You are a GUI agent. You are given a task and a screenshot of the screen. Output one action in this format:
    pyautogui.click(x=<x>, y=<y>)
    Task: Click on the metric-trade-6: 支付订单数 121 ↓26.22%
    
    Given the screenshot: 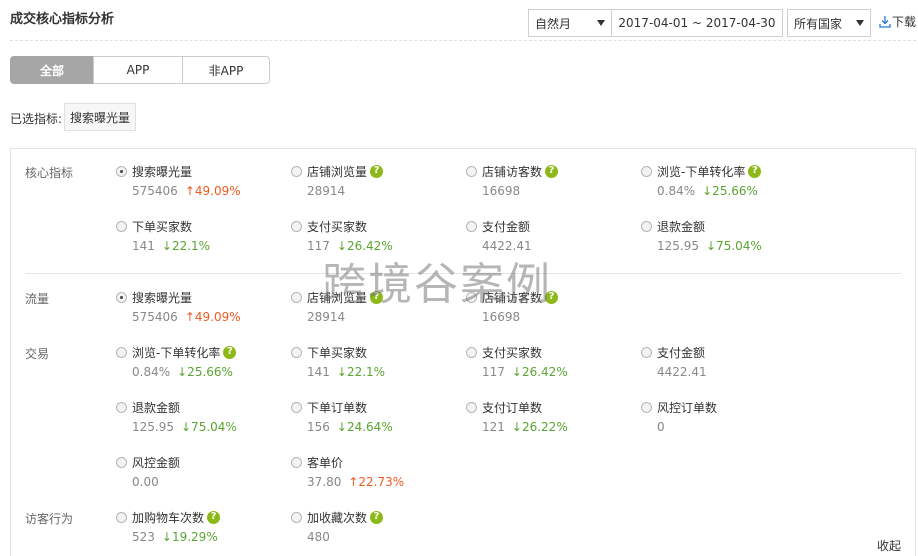 What is the action you would take?
    pyautogui.click(x=517, y=416)
    